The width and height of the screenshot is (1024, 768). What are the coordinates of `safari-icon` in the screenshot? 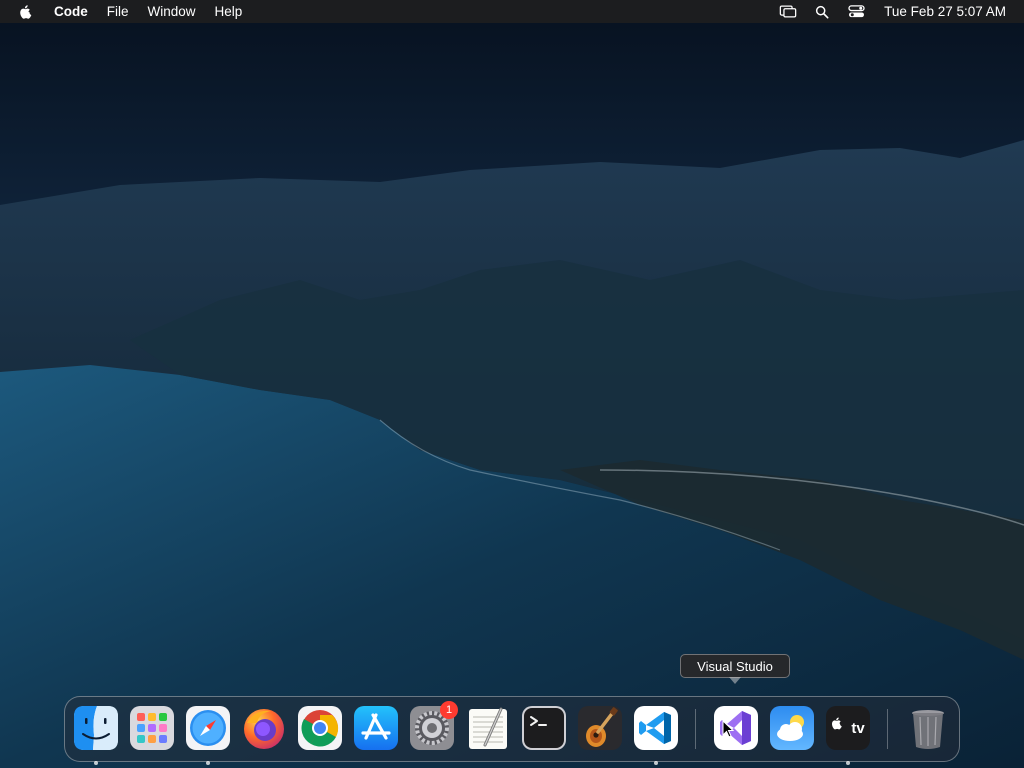 It's located at (208, 728).